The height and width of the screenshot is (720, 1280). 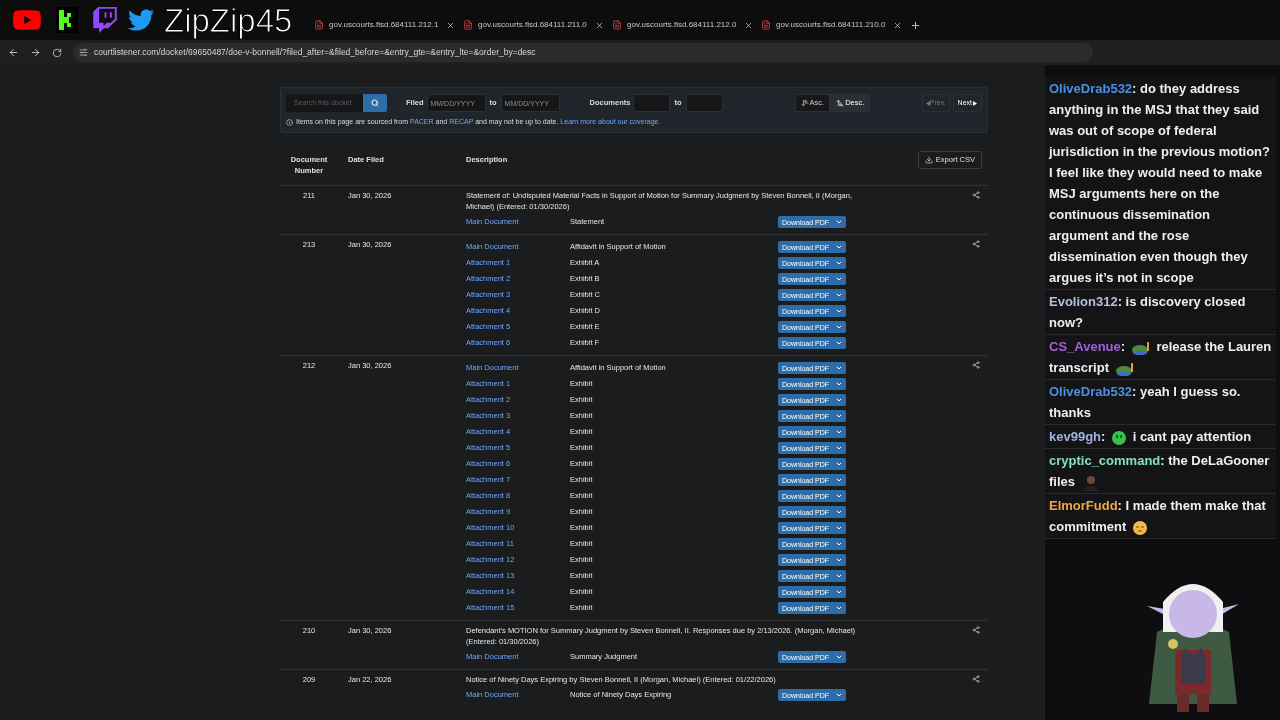 I want to click on document-from-field, so click(x=652, y=103).